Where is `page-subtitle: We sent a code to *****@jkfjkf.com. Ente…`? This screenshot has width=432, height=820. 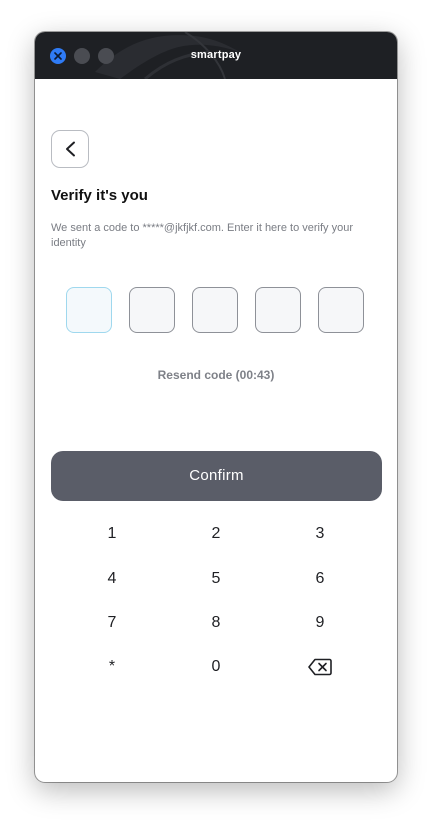 page-subtitle: We sent a code to *****@jkfjkf.com. Ente… is located at coordinates (202, 235).